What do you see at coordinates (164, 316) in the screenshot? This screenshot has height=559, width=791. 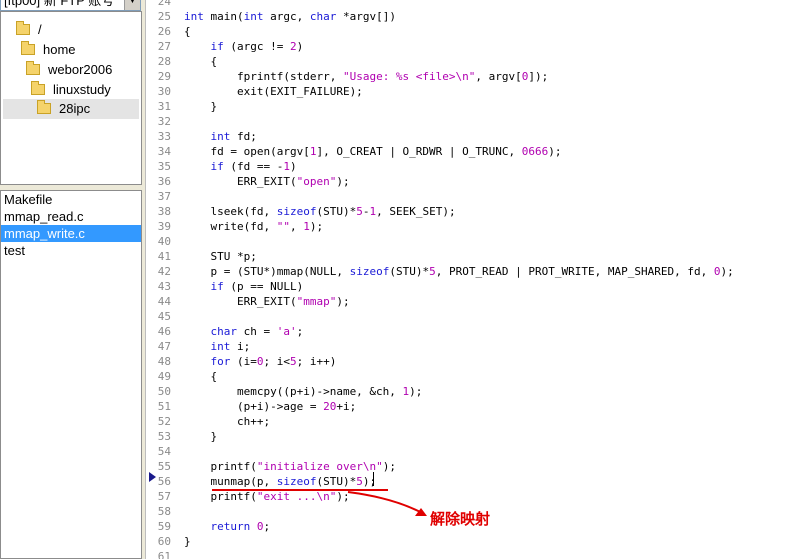 I see `line-number: 45` at bounding box center [164, 316].